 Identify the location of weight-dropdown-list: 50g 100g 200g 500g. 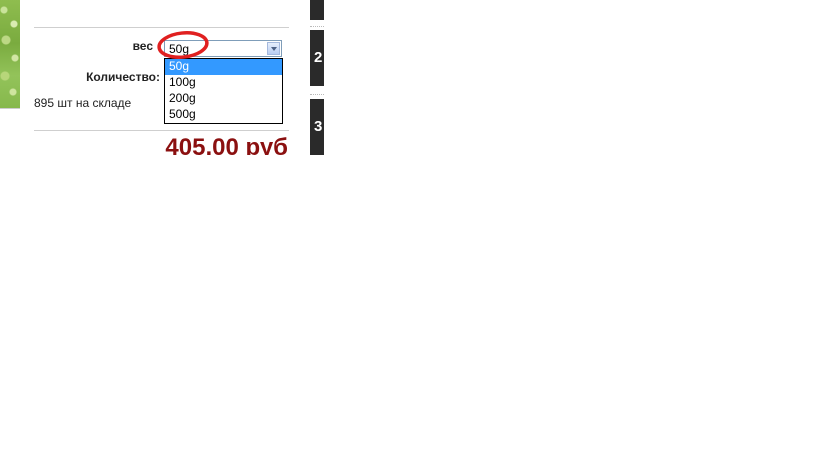
(223, 91).